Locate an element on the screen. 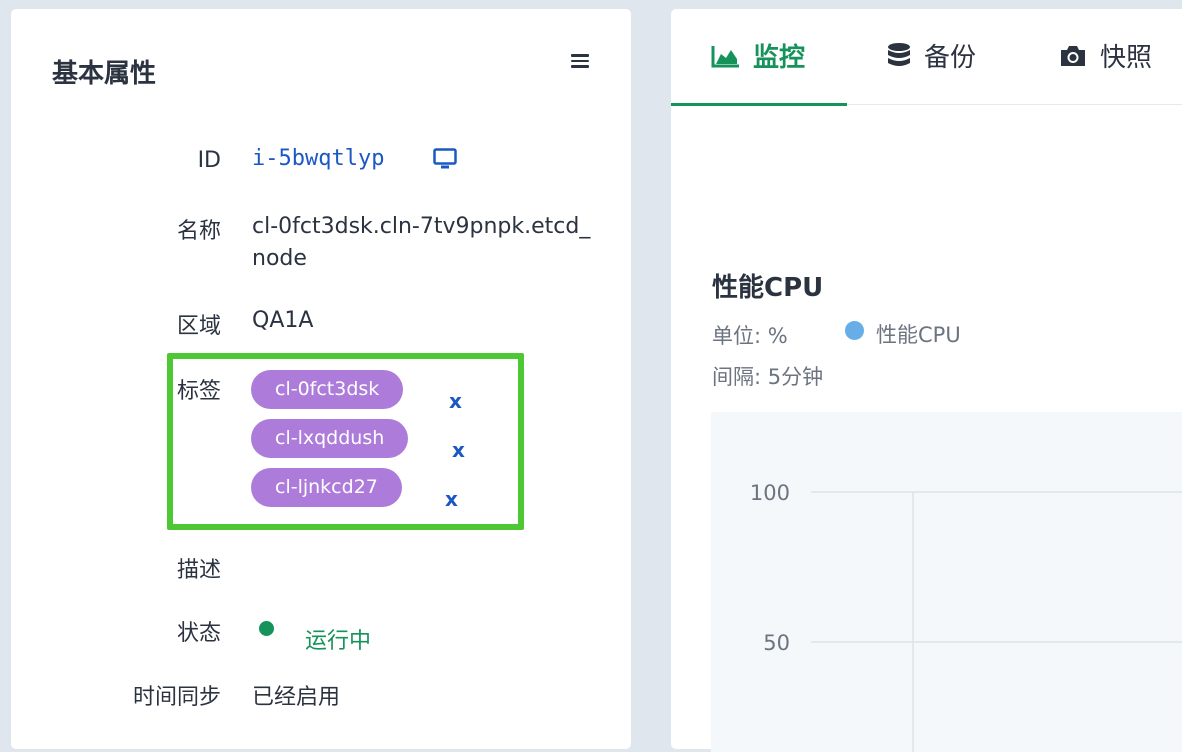 The width and height of the screenshot is (1182, 752). active-tab-indicator is located at coordinates (759, 104).